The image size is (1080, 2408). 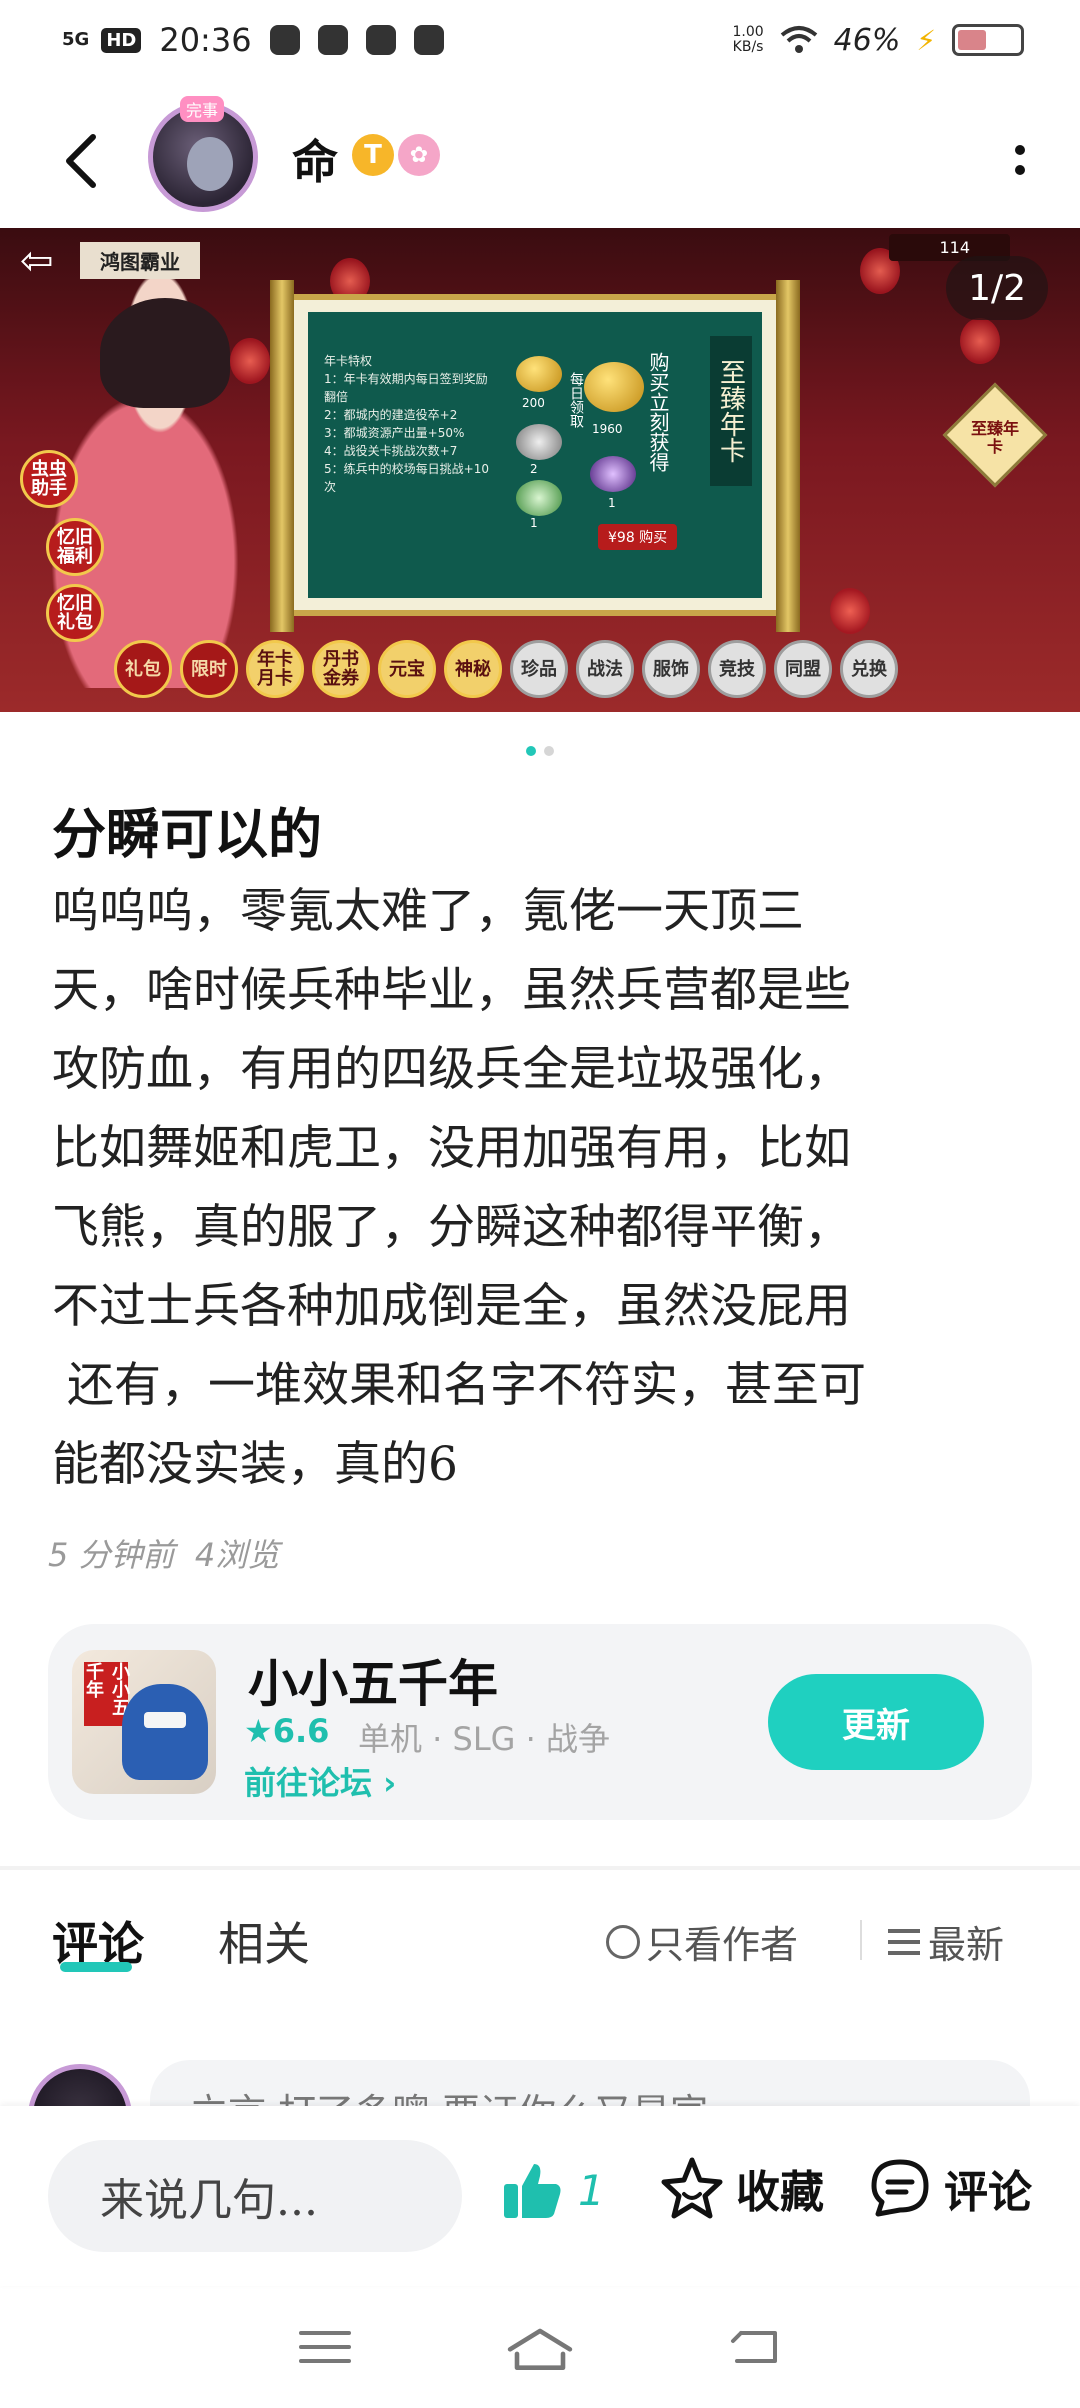 What do you see at coordinates (187, 834) in the screenshot?
I see `post-title: 分瞬可以的` at bounding box center [187, 834].